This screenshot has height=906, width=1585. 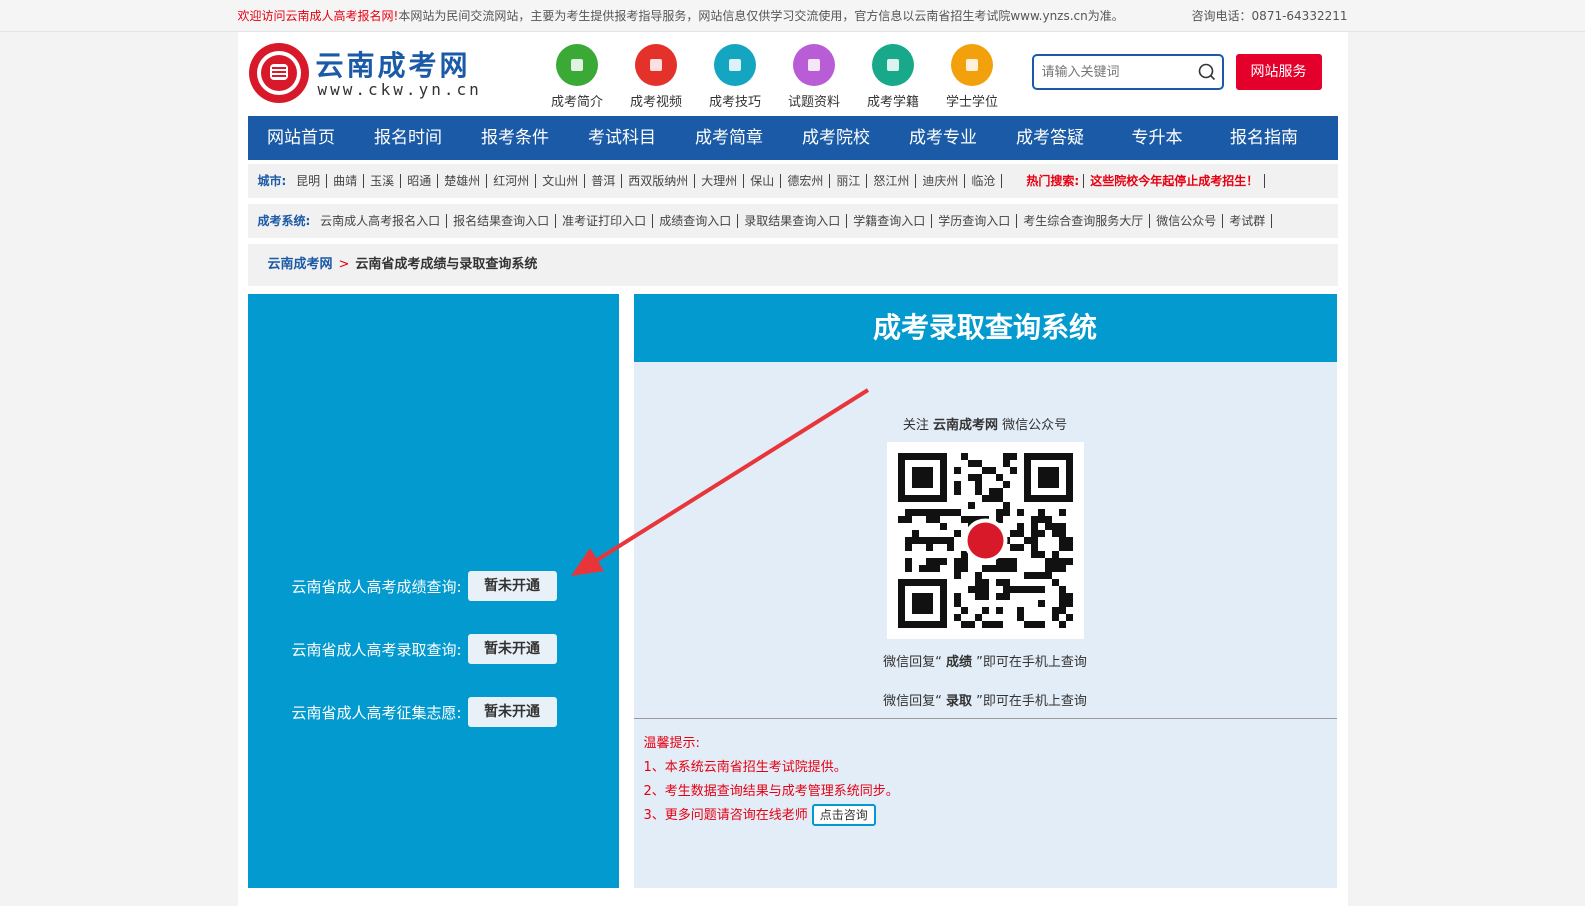 I want to click on quick-links: 成考简介 成考视频 成考技巧 试题资料 成考学籍 学士学位, so click(x=775, y=77).